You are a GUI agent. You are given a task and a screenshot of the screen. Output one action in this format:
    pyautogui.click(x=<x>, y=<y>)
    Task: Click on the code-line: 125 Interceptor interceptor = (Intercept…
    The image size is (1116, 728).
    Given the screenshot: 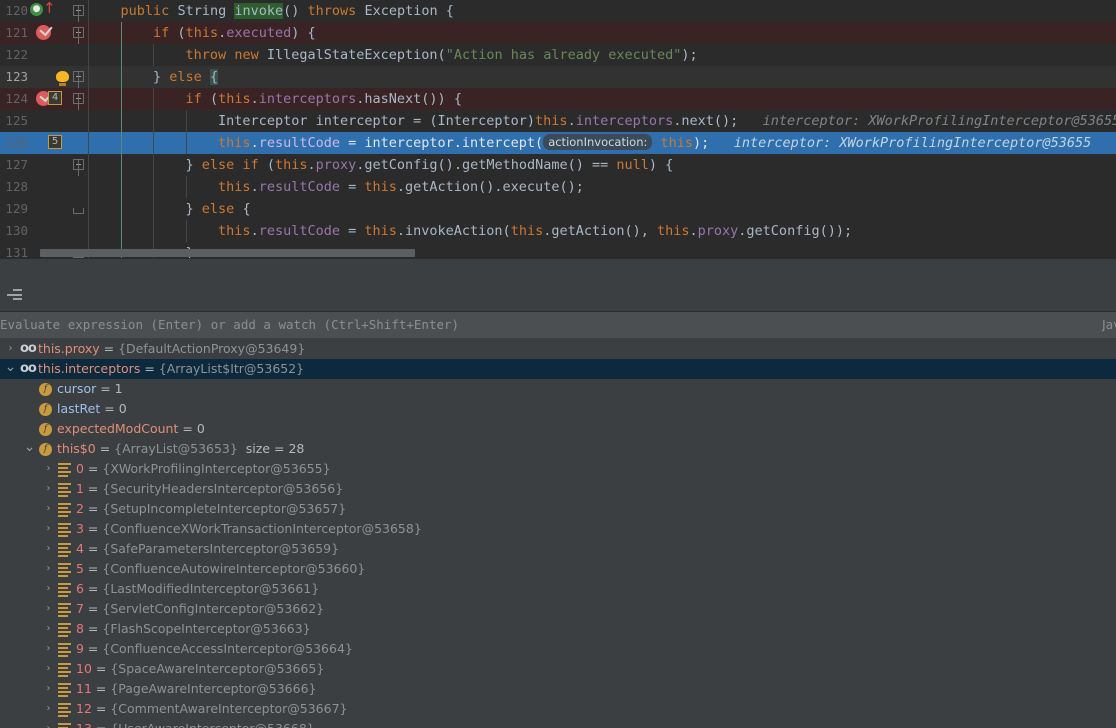 What is the action you would take?
    pyautogui.click(x=558, y=121)
    